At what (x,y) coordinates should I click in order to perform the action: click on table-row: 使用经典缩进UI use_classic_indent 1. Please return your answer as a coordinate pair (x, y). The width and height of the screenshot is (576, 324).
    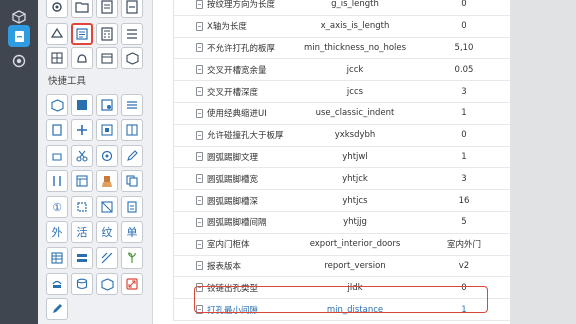
    Looking at the image, I should click on (342, 114).